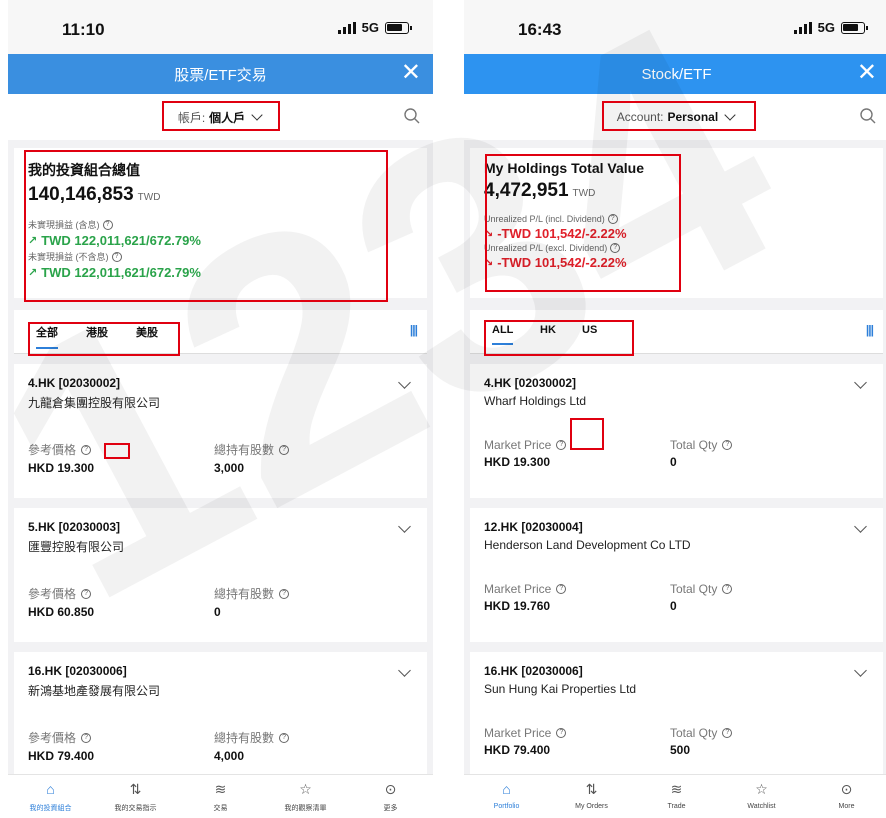 The height and width of the screenshot is (818, 886). What do you see at coordinates (680, 750) in the screenshot?
I see `qty-value: 500` at bounding box center [680, 750].